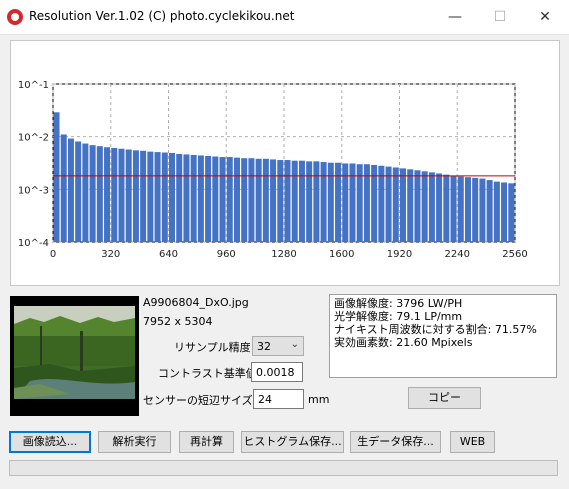 This screenshot has height=489, width=569. What do you see at coordinates (398, 303) in the screenshot?
I see `image-resolution-result: 画像解像度: 3796 LW/PH` at bounding box center [398, 303].